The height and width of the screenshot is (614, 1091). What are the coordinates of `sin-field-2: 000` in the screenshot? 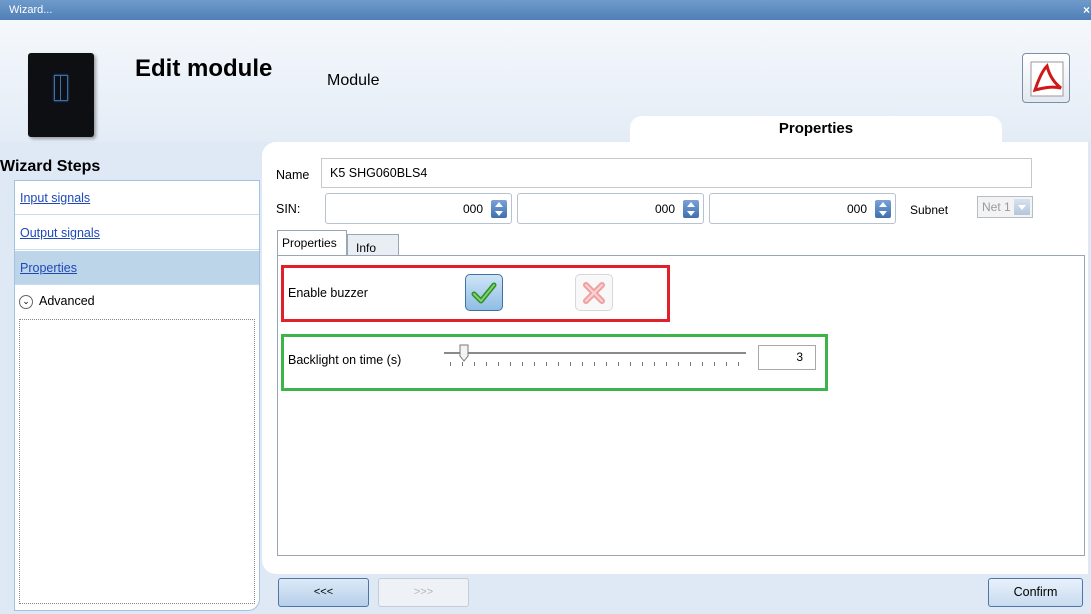 It's located at (610, 208).